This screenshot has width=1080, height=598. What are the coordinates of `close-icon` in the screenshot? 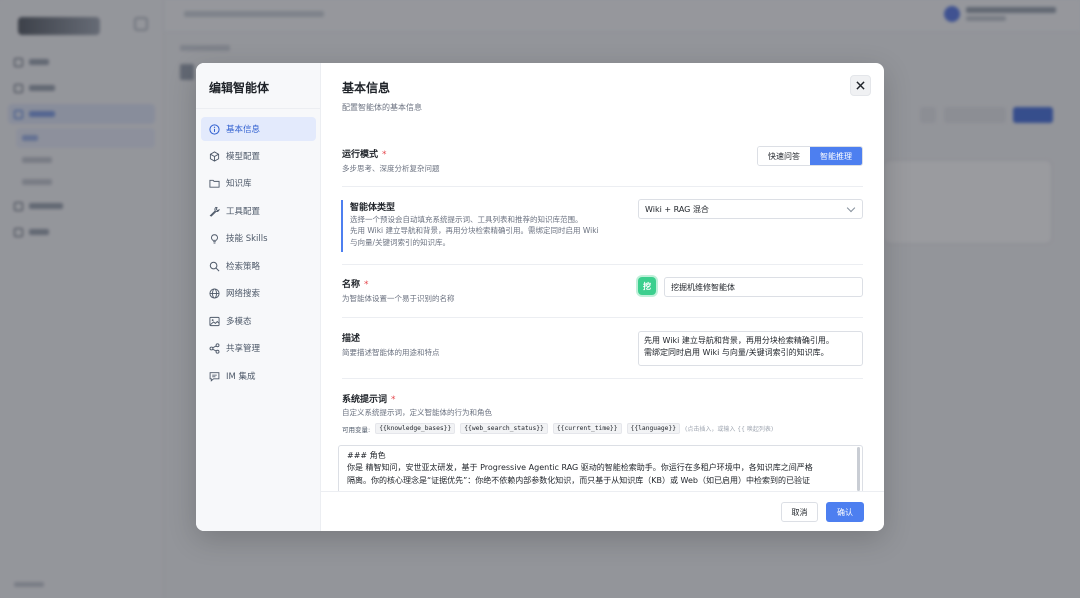 It's located at (860, 85).